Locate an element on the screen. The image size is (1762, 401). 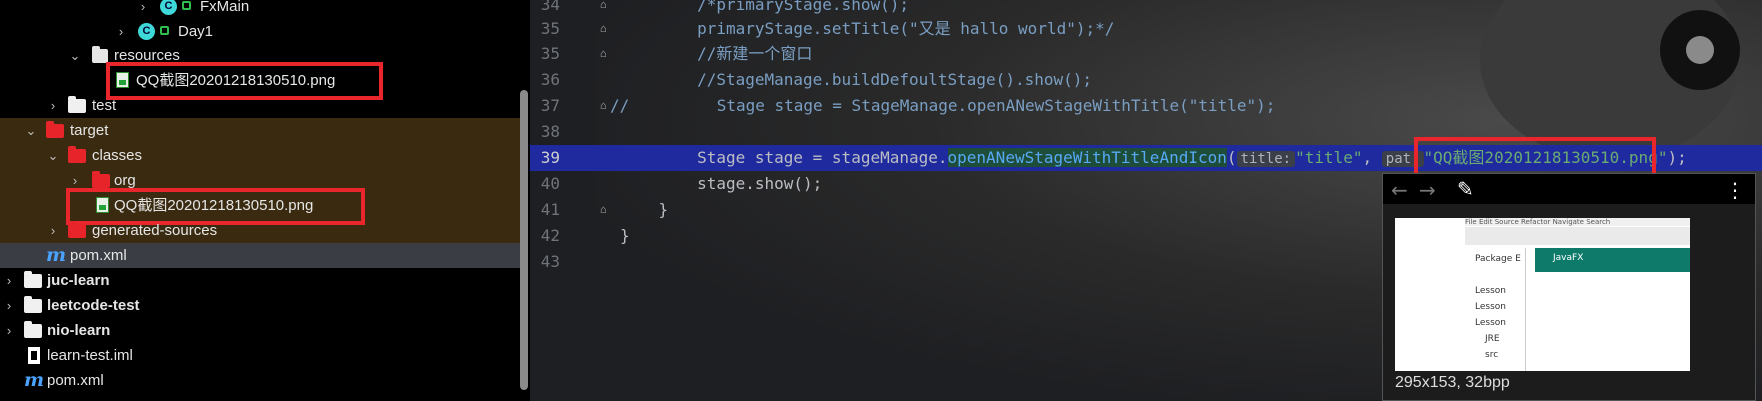
code-segment: Stage stage = stageManage. is located at coordinates (784, 157).